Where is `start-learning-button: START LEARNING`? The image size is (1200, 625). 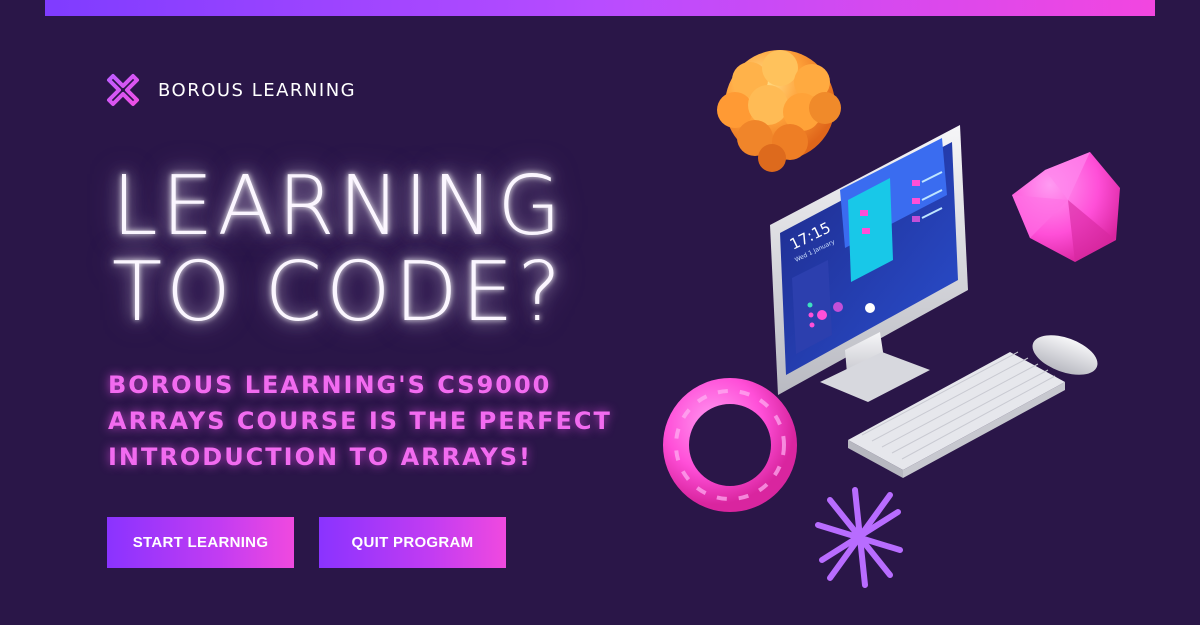
start-learning-button: START LEARNING is located at coordinates (200, 542).